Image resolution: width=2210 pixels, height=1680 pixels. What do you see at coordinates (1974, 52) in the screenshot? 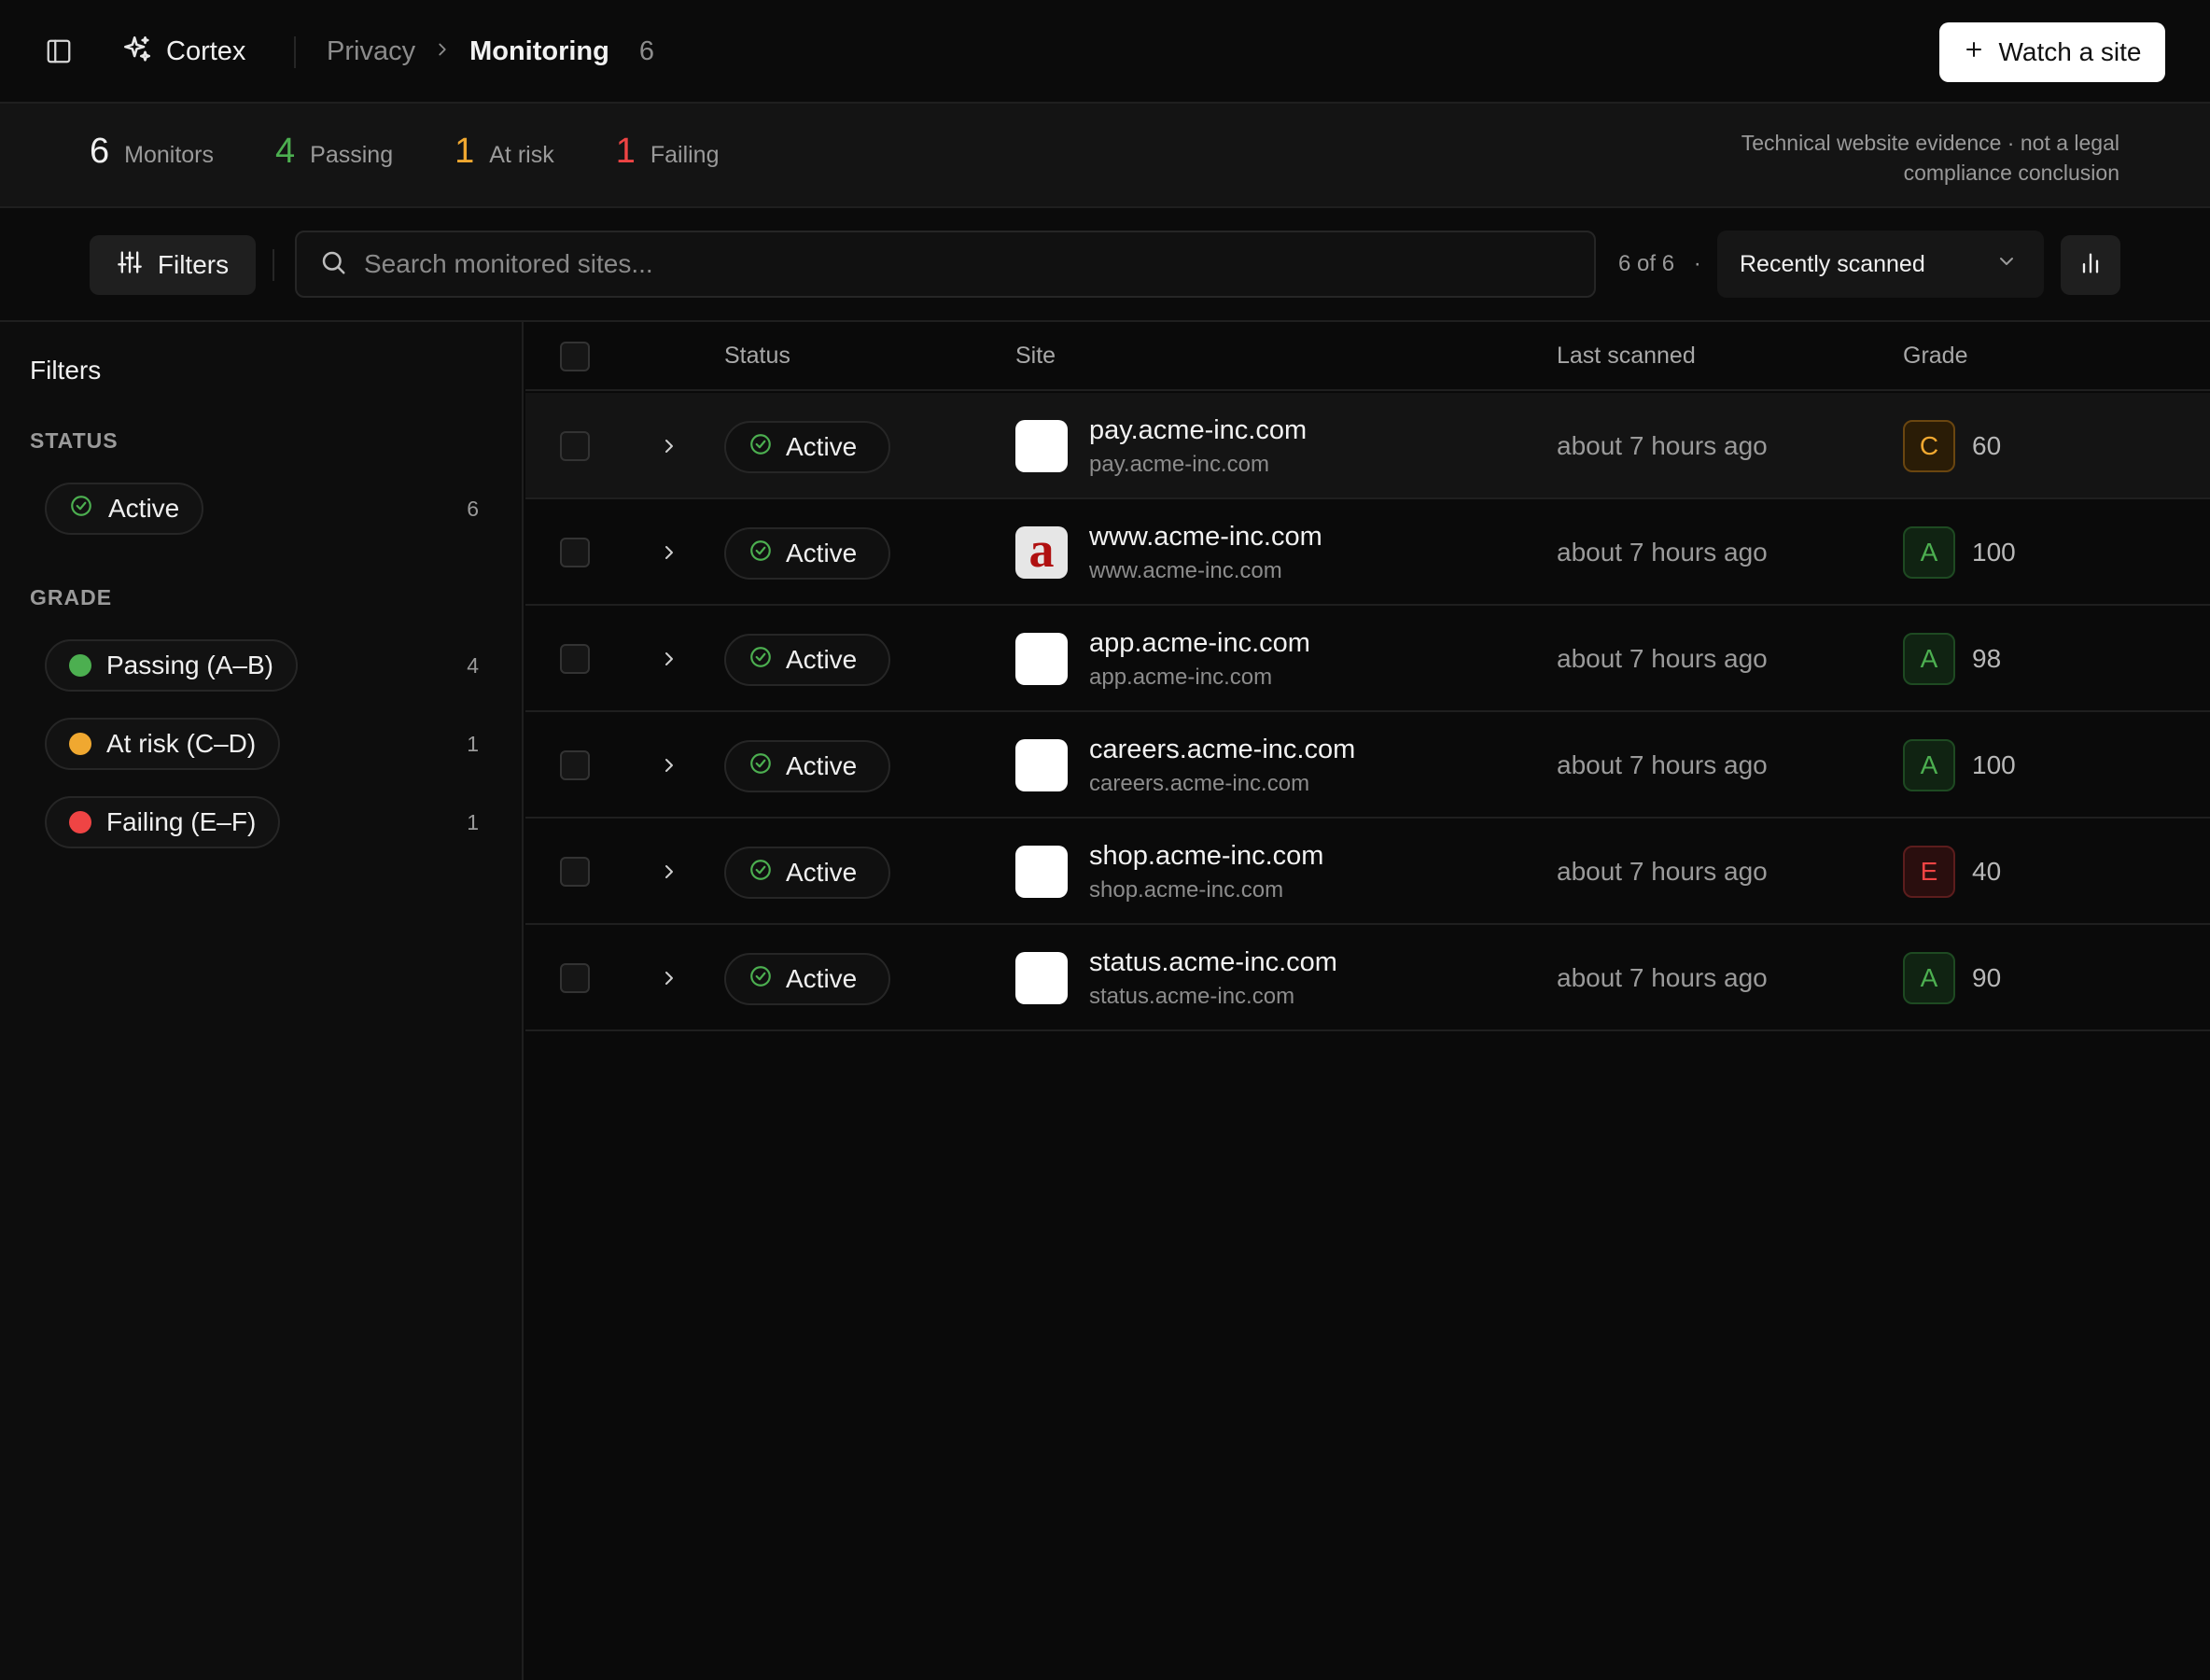
I see `plus-icon` at bounding box center [1974, 52].